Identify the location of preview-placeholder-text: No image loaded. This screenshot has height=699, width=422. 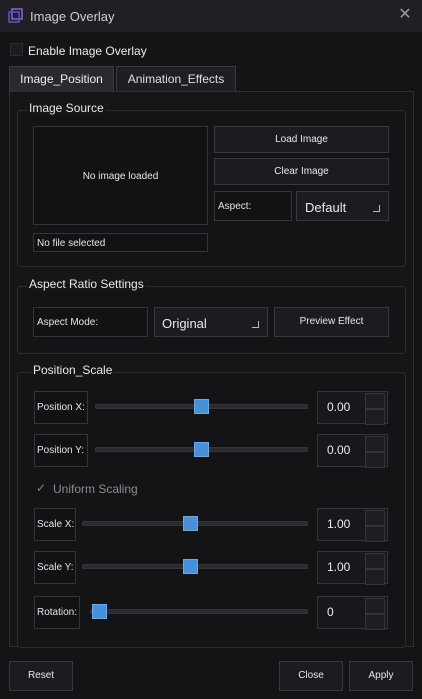
(120, 176).